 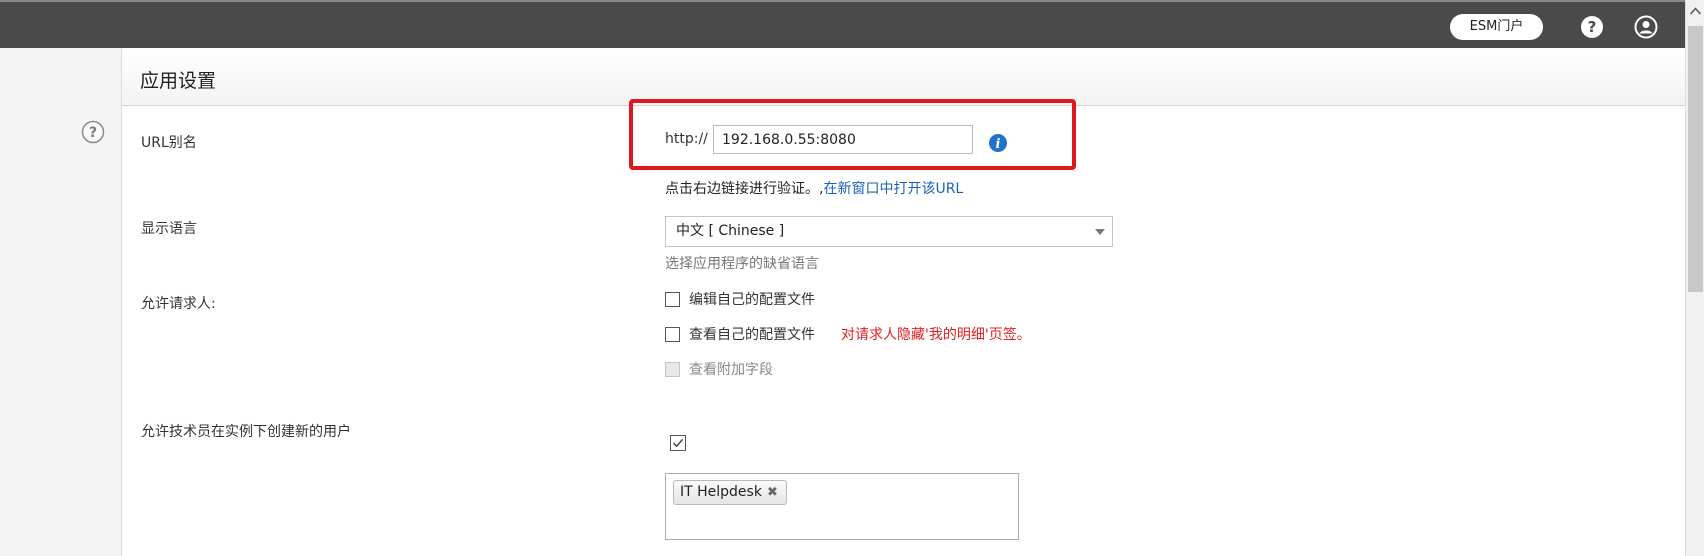 I want to click on requester-label: 允许请求人:, so click(x=178, y=304).